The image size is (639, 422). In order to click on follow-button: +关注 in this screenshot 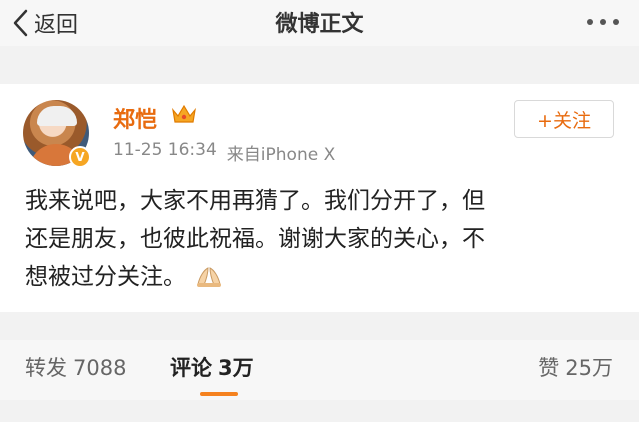, I will do `click(564, 119)`.